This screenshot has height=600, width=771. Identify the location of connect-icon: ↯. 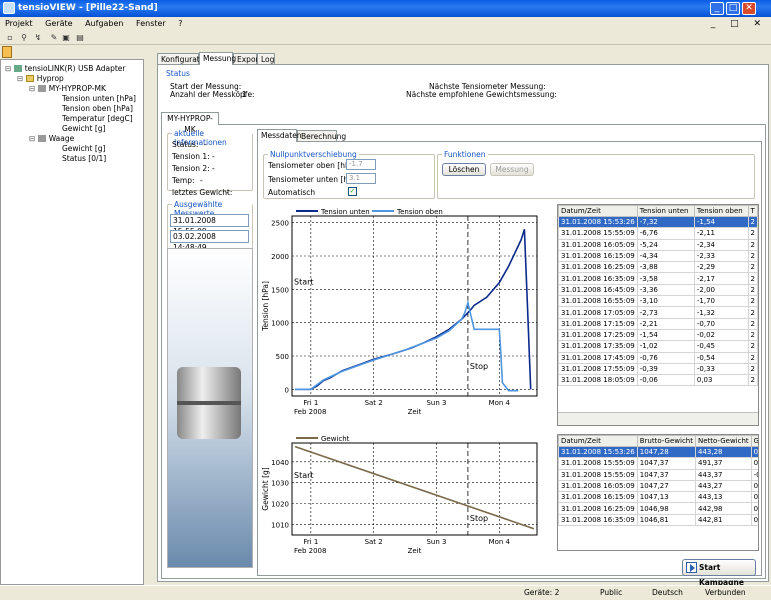
(38, 37).